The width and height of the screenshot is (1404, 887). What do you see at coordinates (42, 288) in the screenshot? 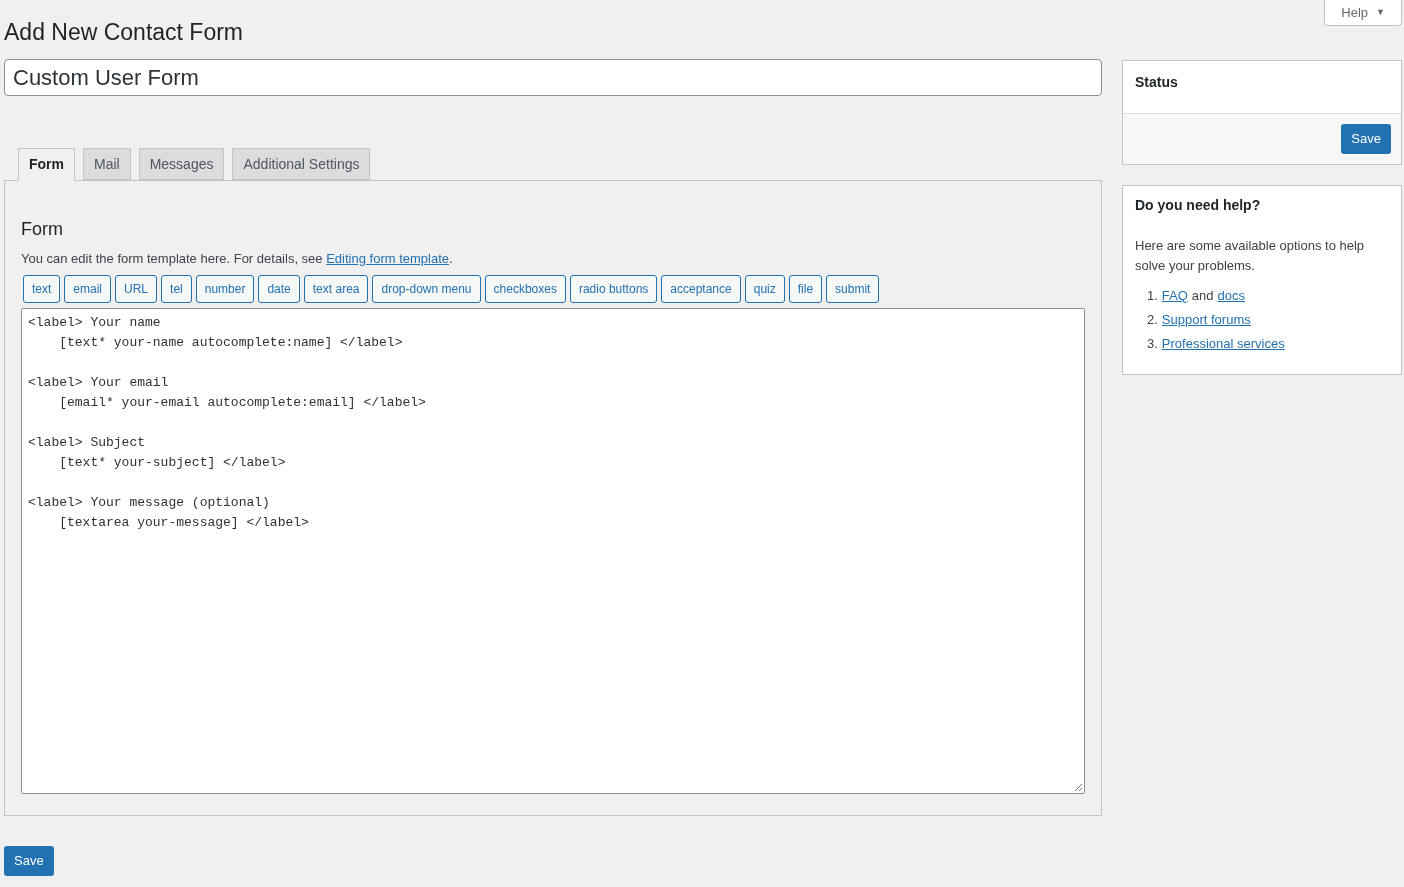
I see `tag-button: text` at bounding box center [42, 288].